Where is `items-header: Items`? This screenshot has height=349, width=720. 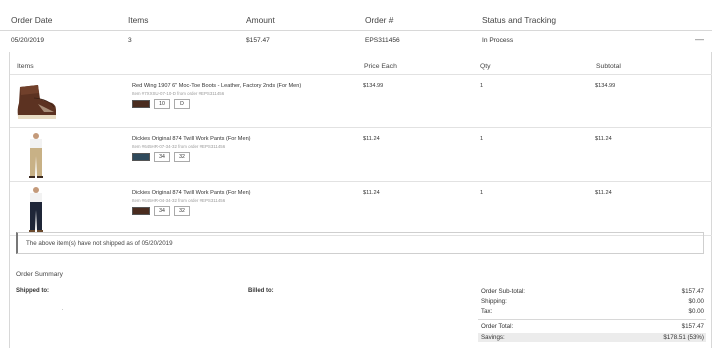 items-header: Items is located at coordinates (25, 66).